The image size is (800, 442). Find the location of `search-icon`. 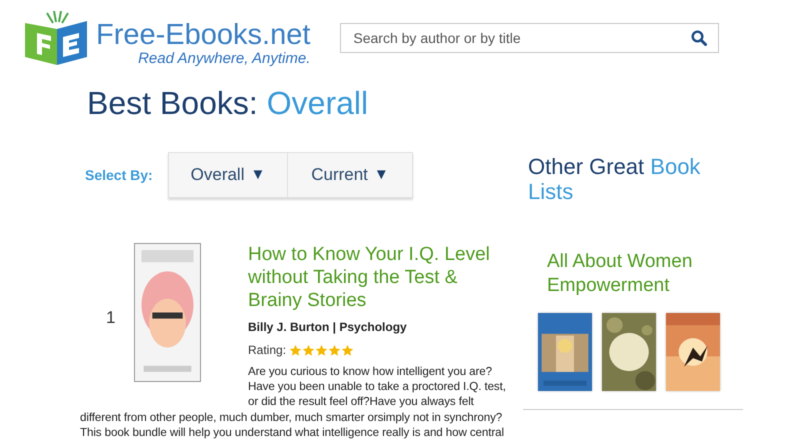

search-icon is located at coordinates (699, 38).